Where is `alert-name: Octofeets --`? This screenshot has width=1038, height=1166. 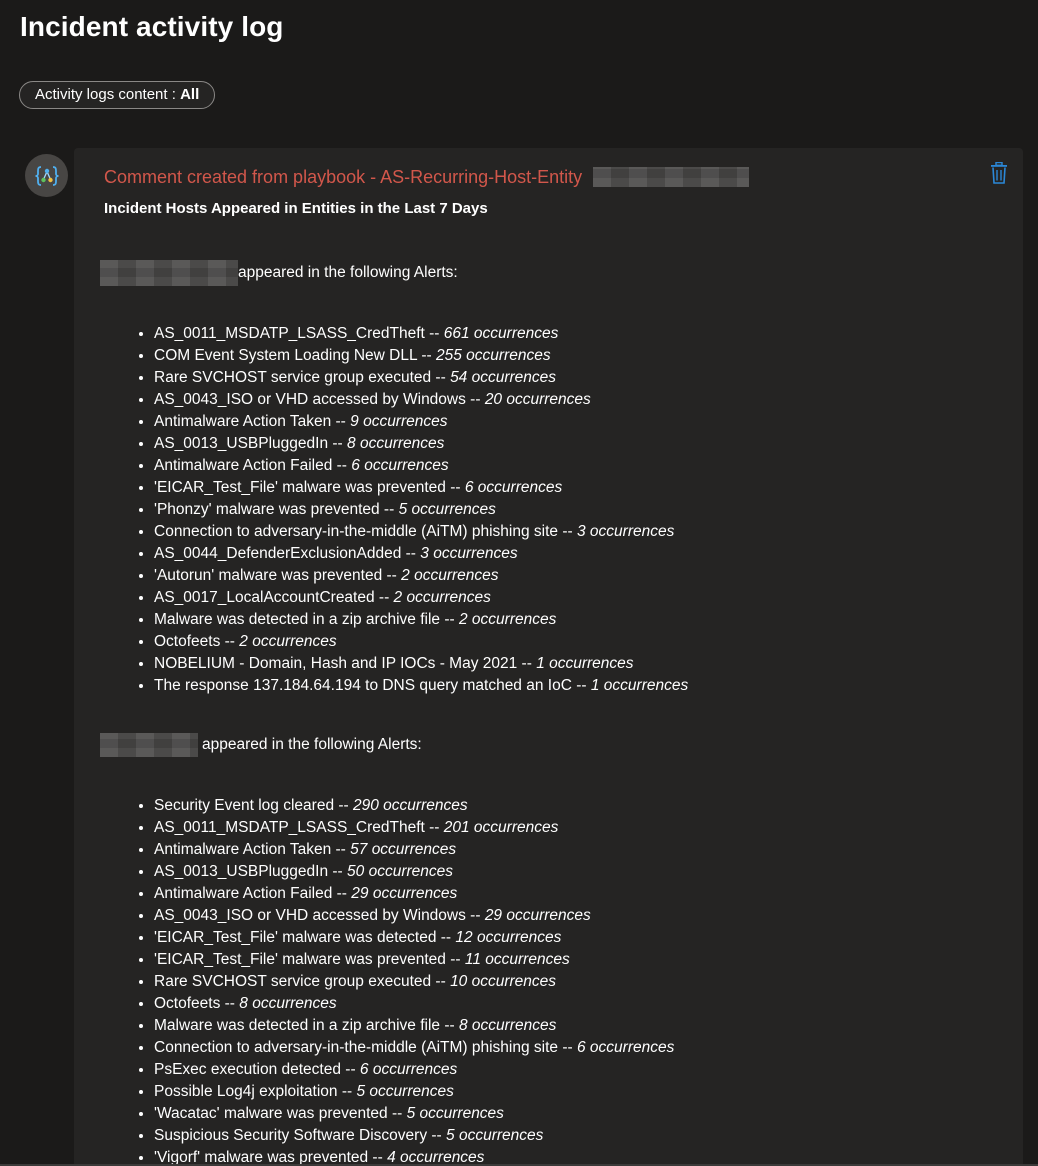
alert-name: Octofeets -- is located at coordinates (194, 1003).